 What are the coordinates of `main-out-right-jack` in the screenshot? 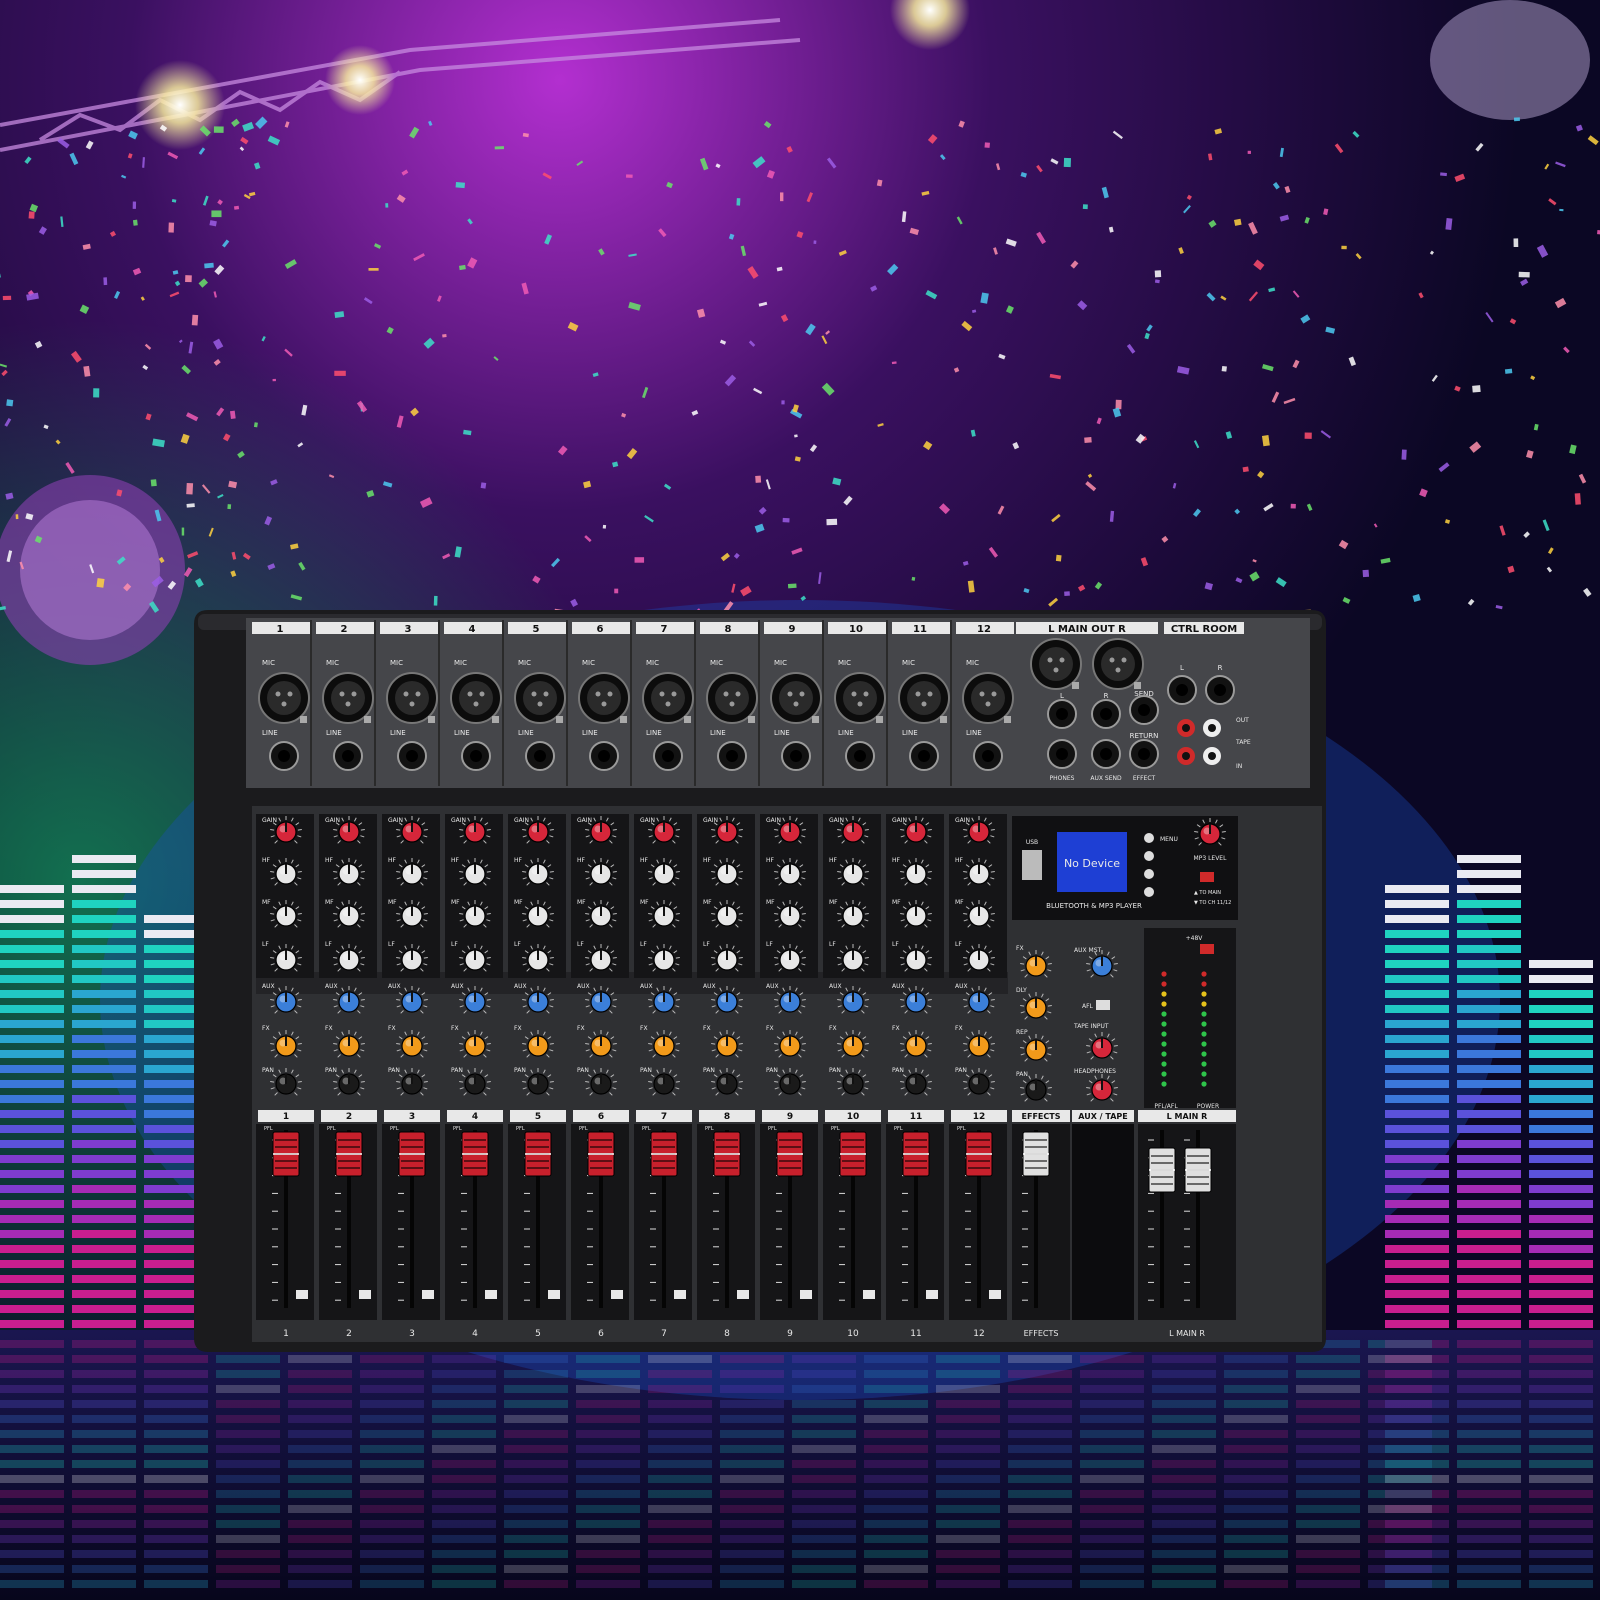 It's located at (1106, 714).